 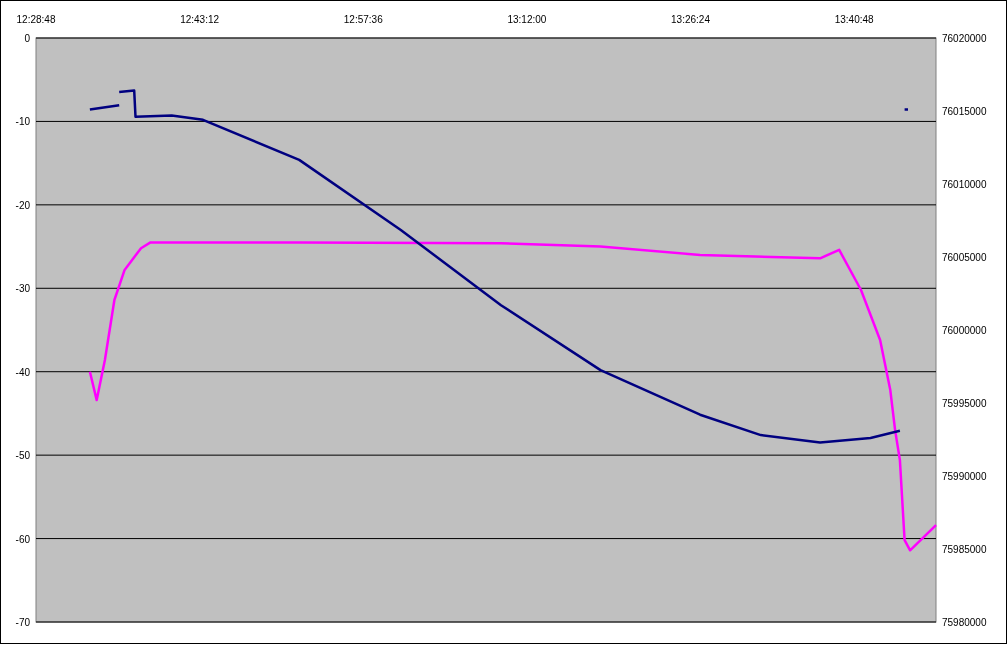 What do you see at coordinates (964, 111) in the screenshot?
I see `secondary-axis-label: 76015000` at bounding box center [964, 111].